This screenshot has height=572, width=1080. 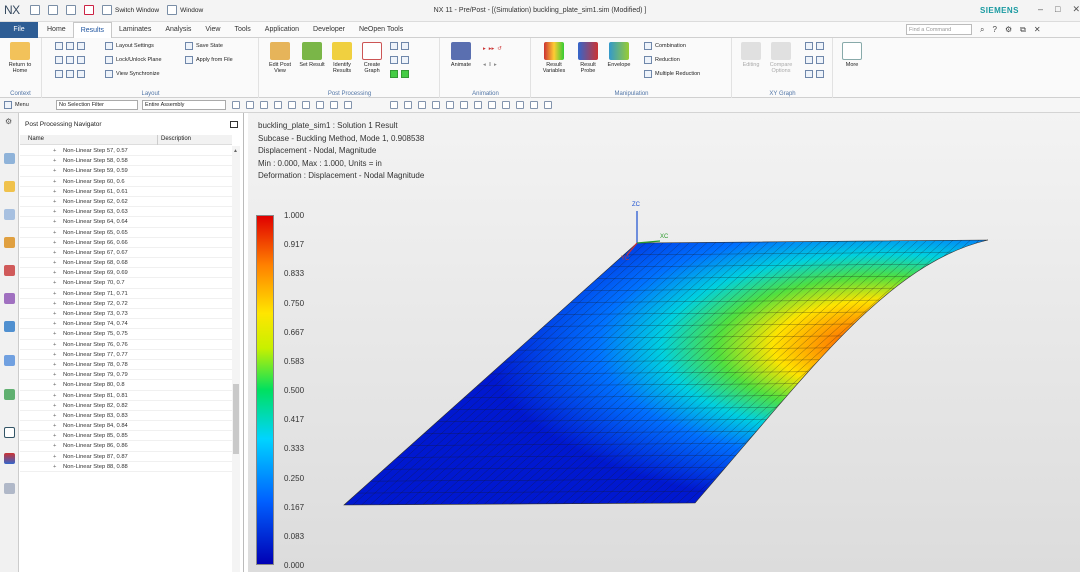 I want to click on navigator-row: + Non-Linear Step 67, 0.67, so click(x=126, y=253).